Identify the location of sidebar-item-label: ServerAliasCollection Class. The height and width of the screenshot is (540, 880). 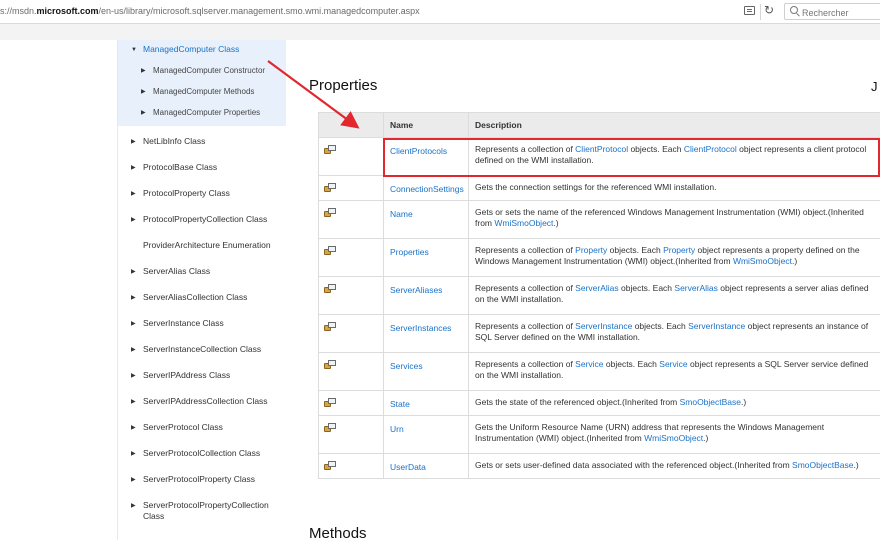
(195, 297).